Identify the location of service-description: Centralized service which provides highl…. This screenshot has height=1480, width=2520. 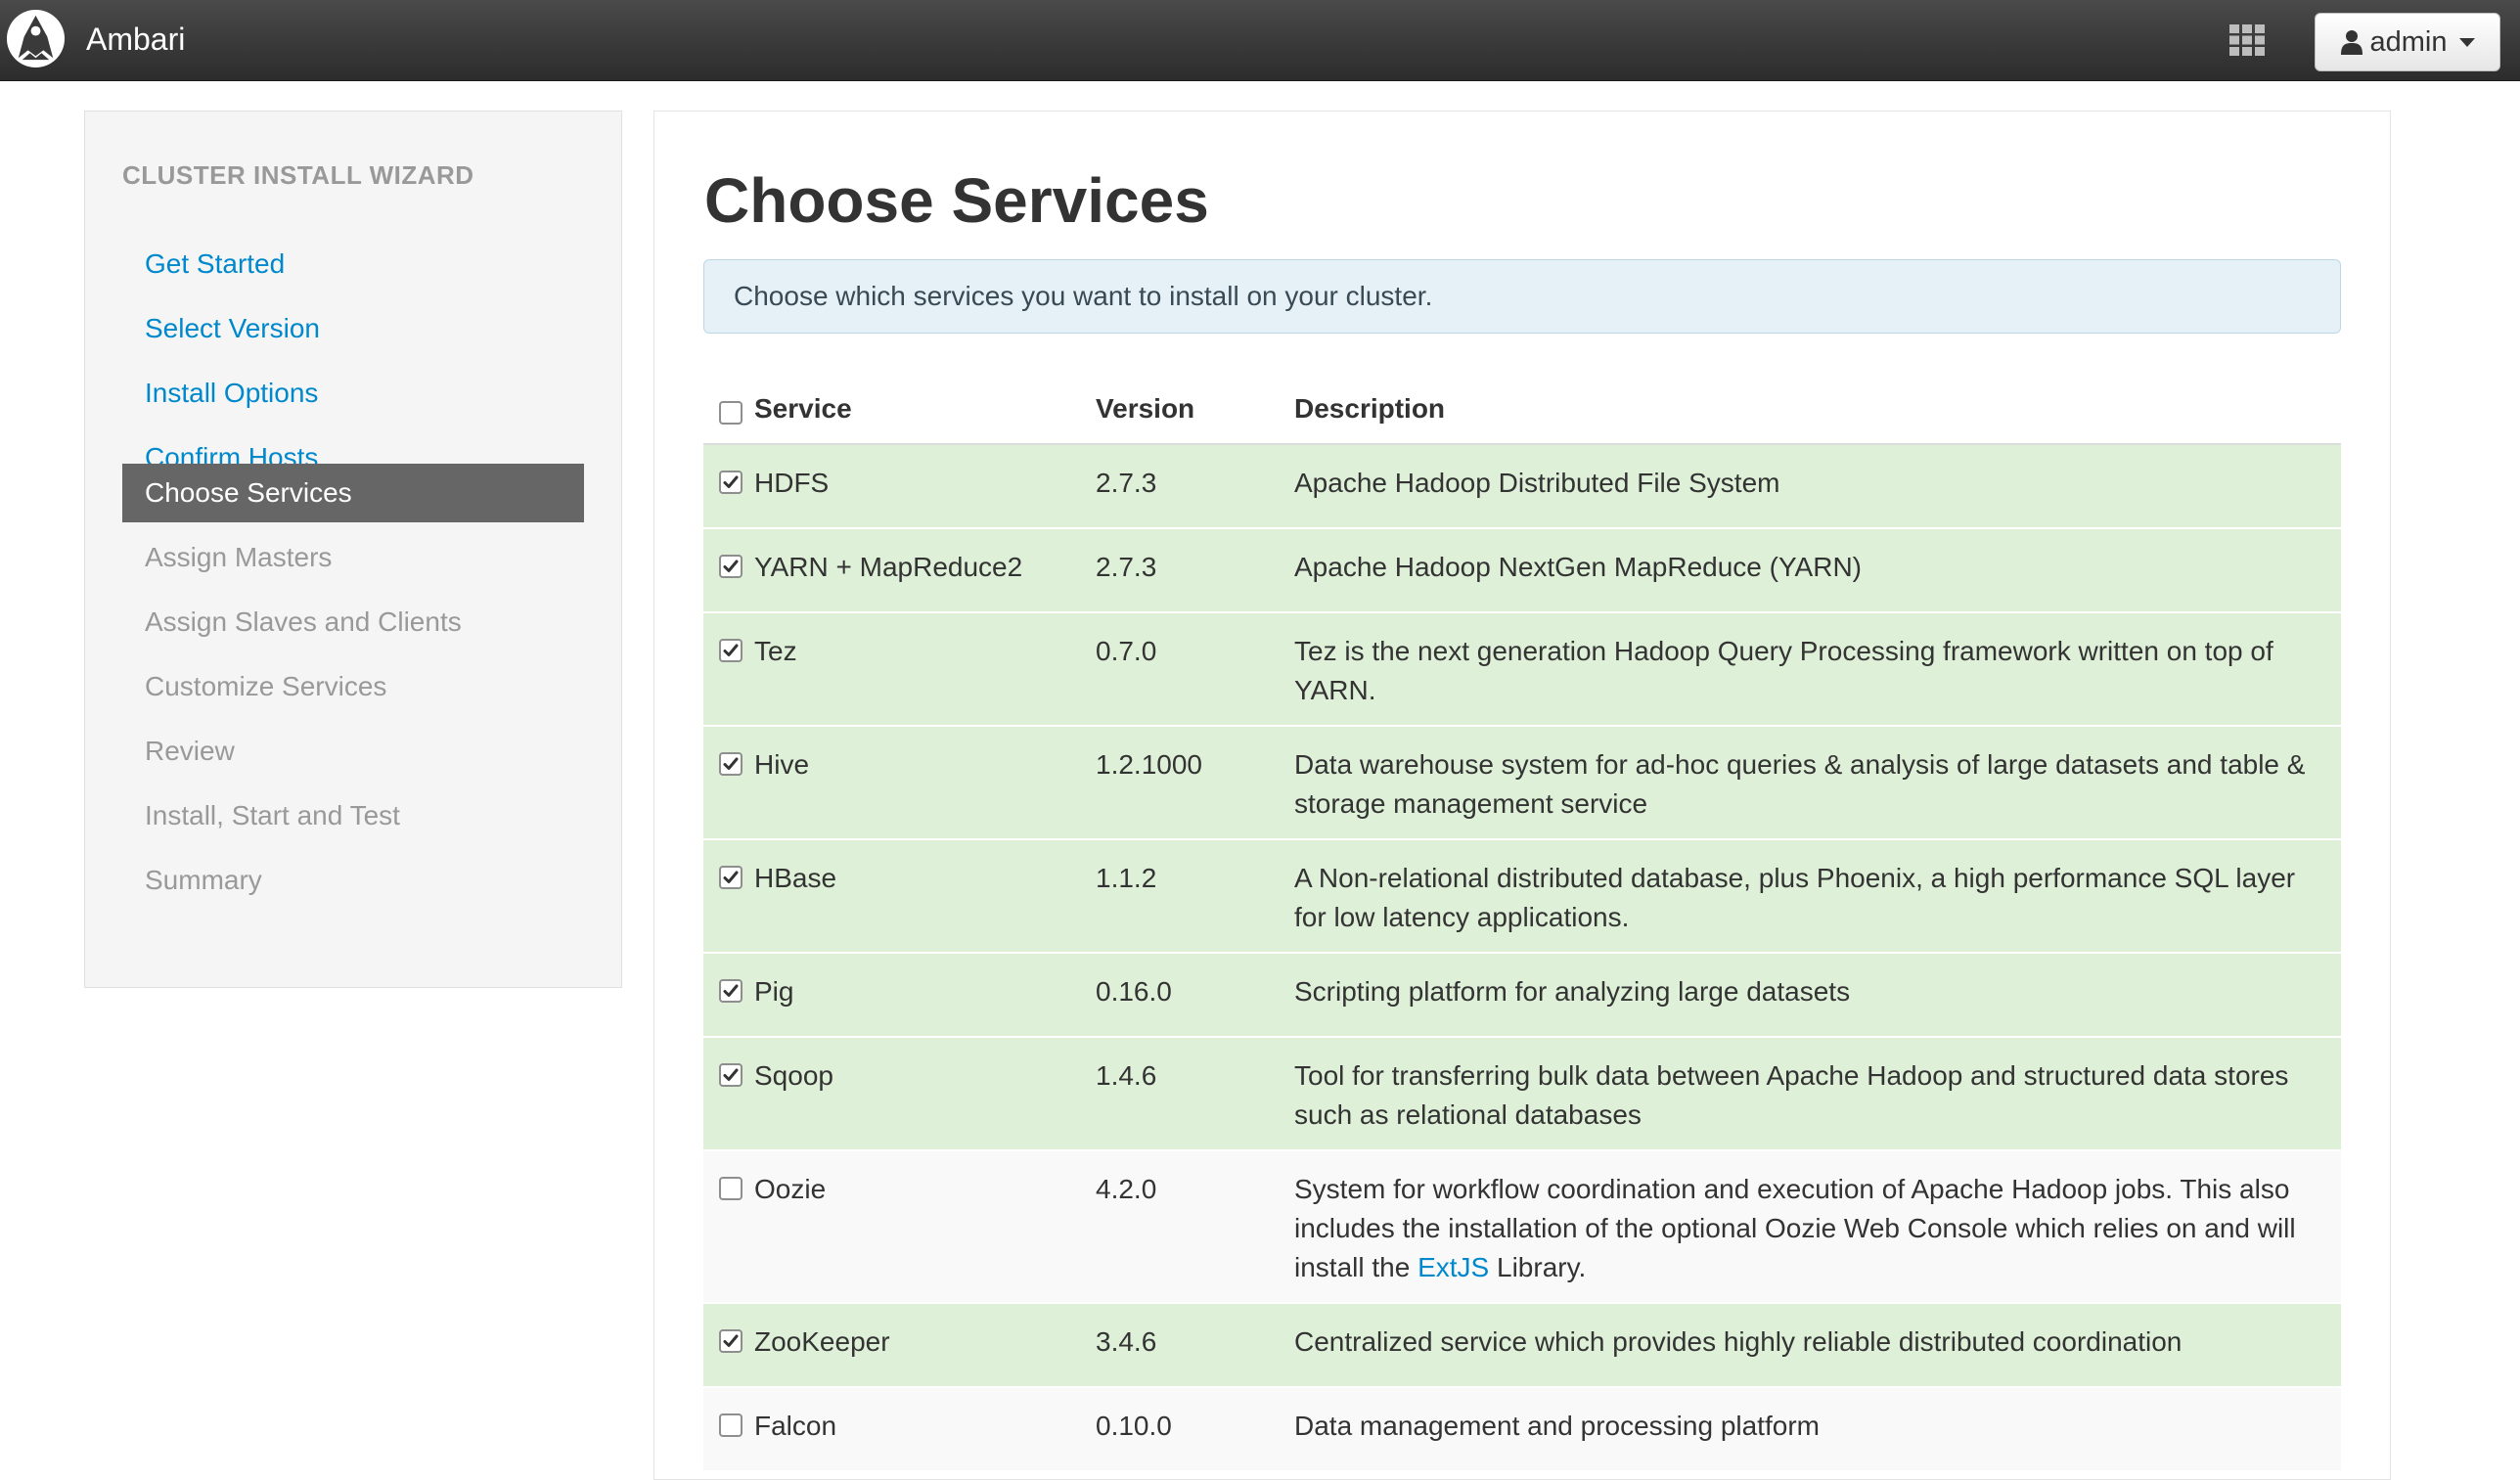
(1738, 1341).